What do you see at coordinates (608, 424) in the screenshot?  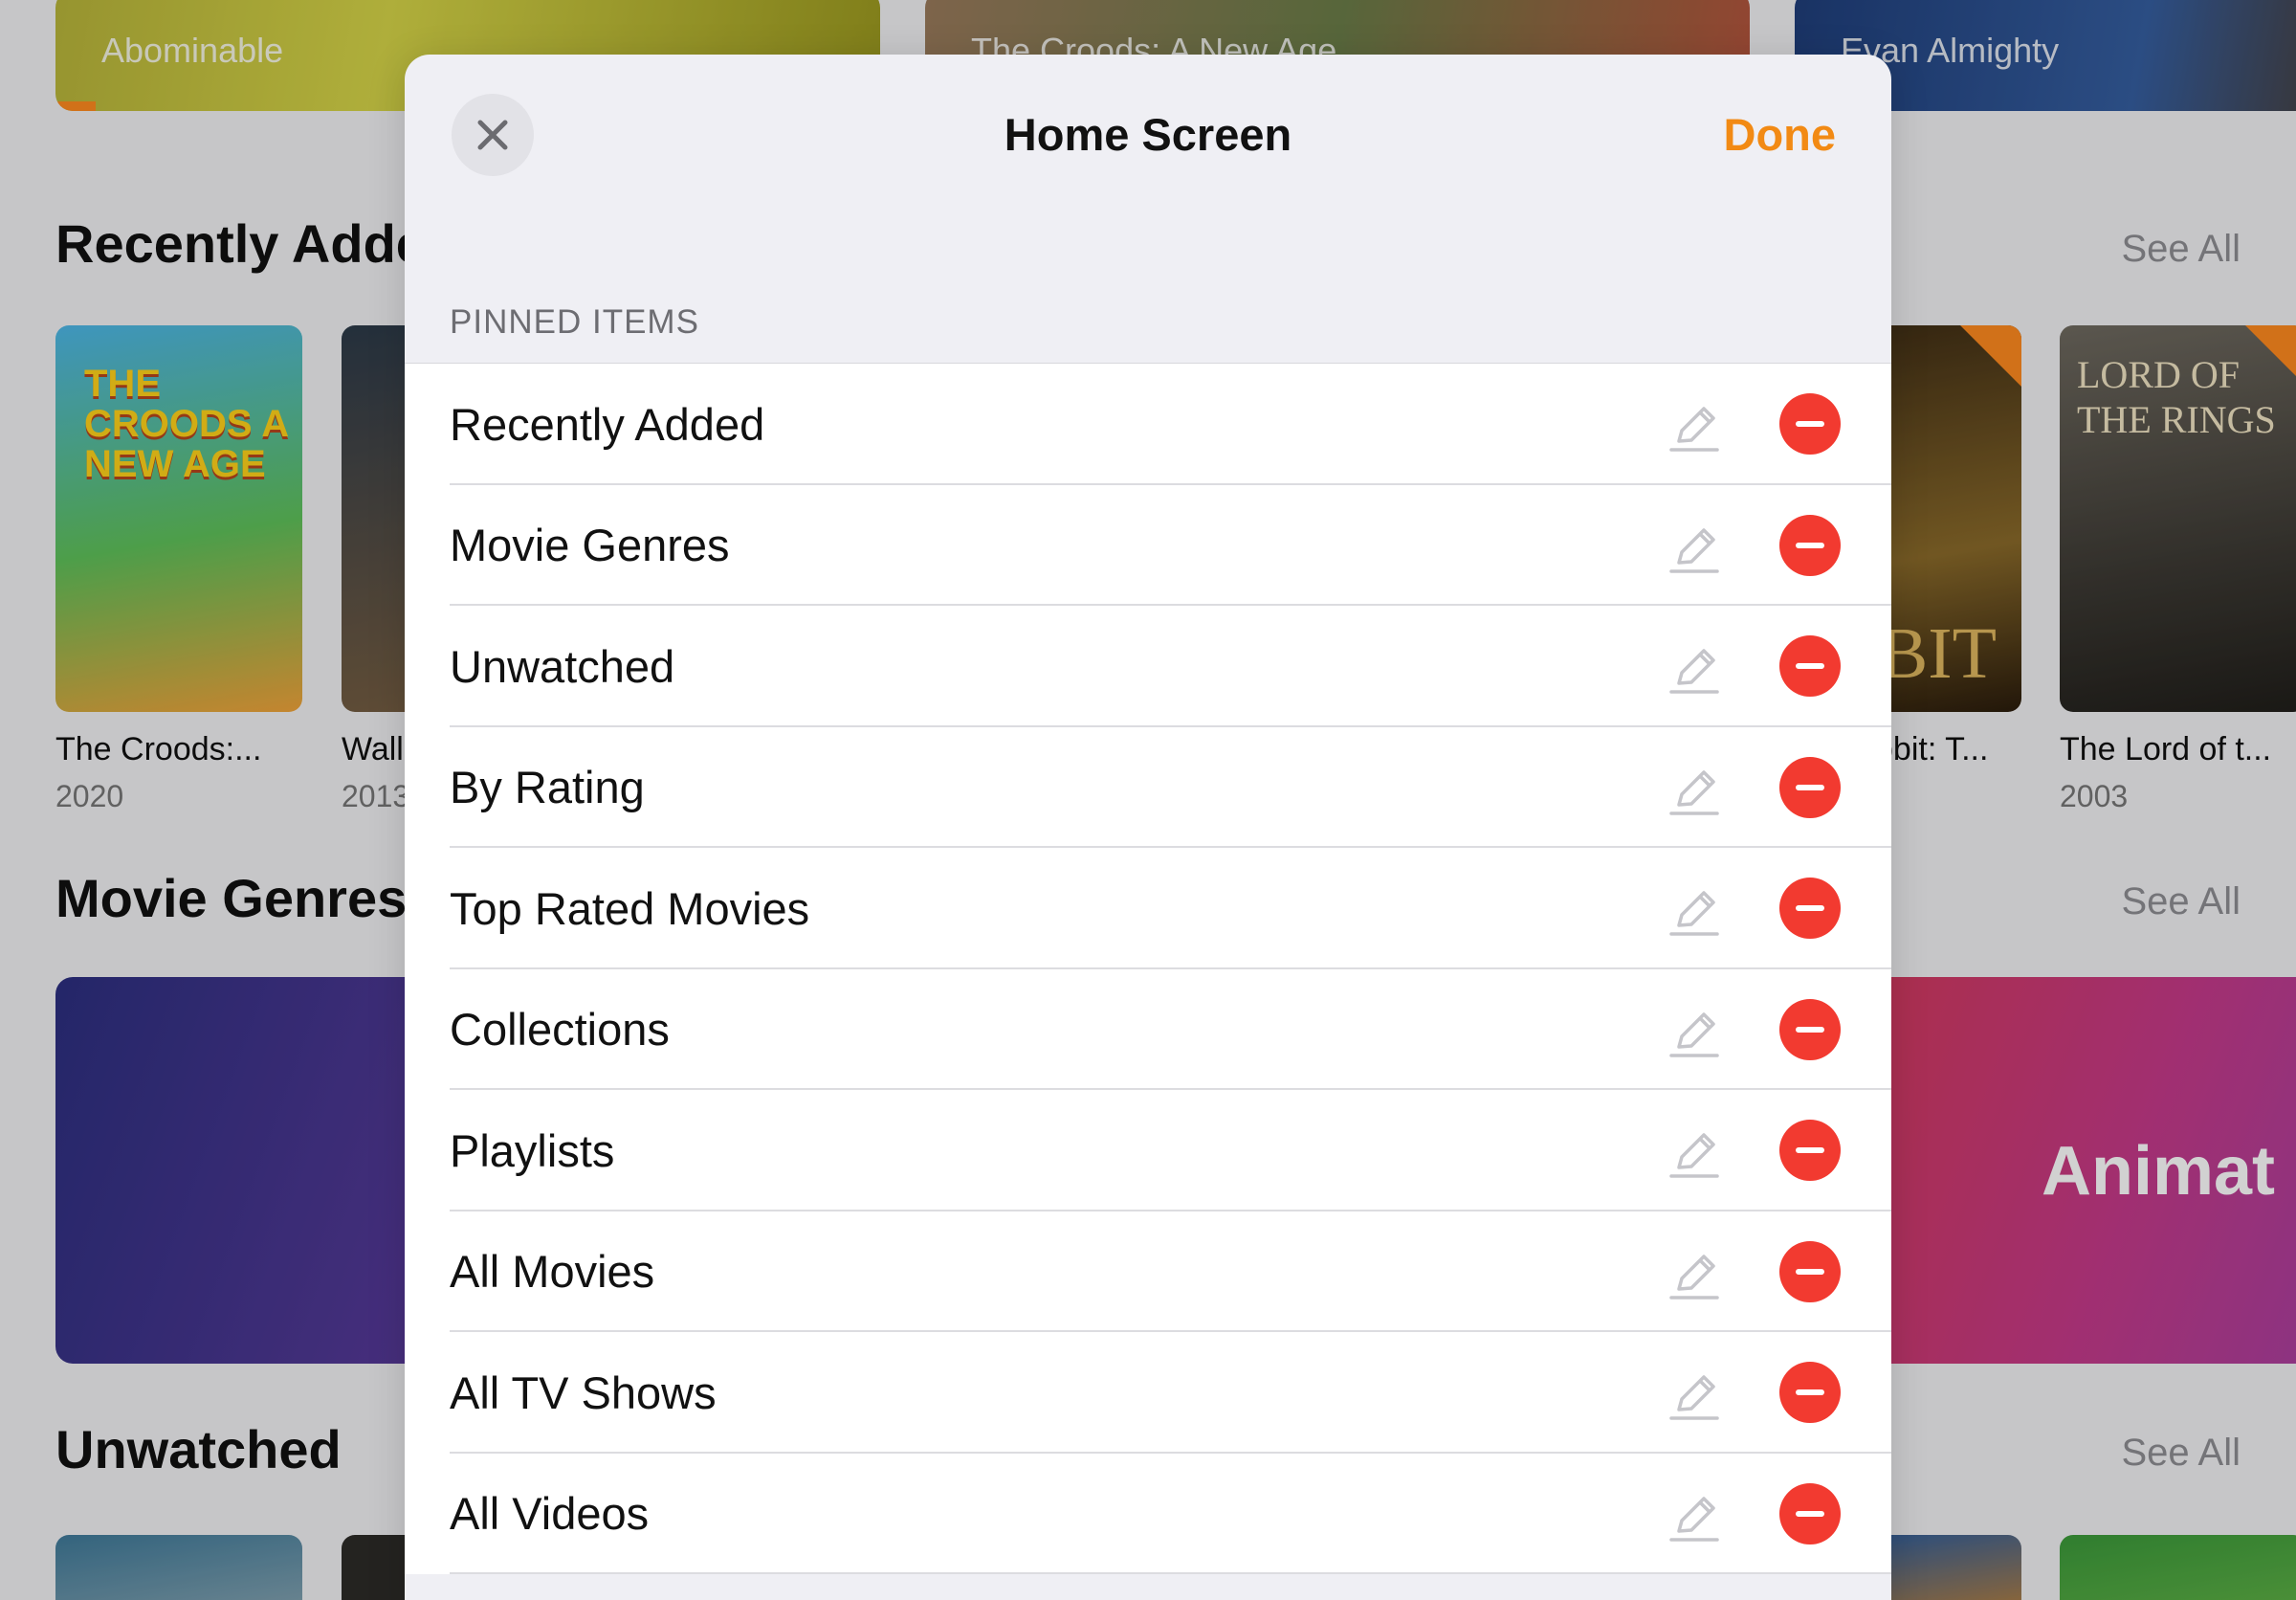 I see `pinned-item-label: Recently Added` at bounding box center [608, 424].